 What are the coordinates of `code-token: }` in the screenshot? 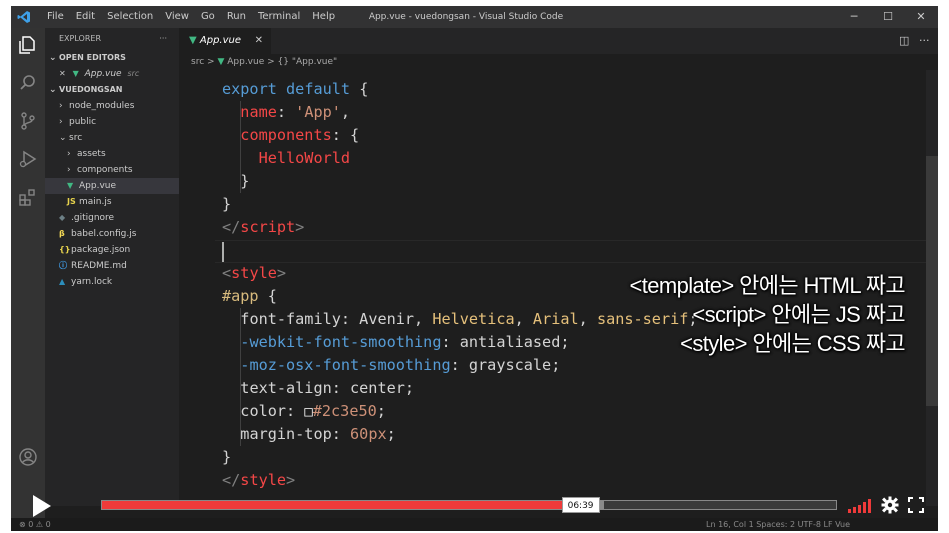 It's located at (227, 204).